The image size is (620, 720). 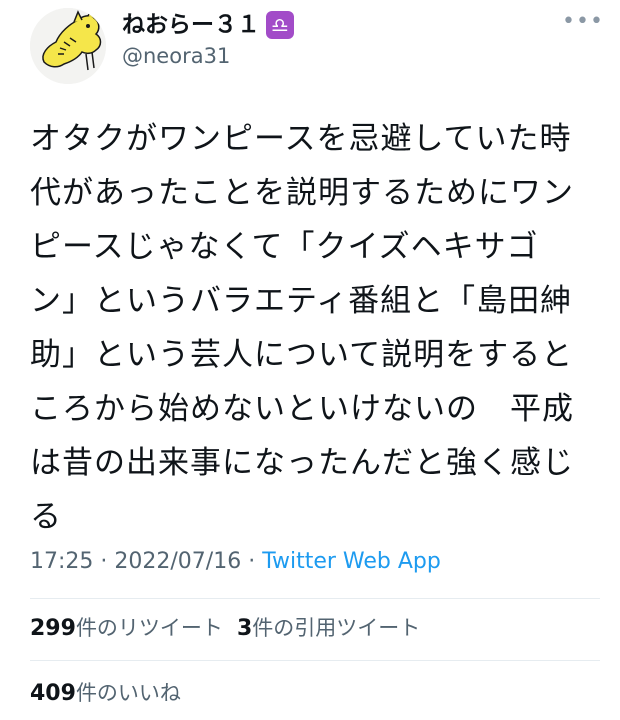 I want to click on quotes-label: 件の引用ツイート, so click(x=336, y=628).